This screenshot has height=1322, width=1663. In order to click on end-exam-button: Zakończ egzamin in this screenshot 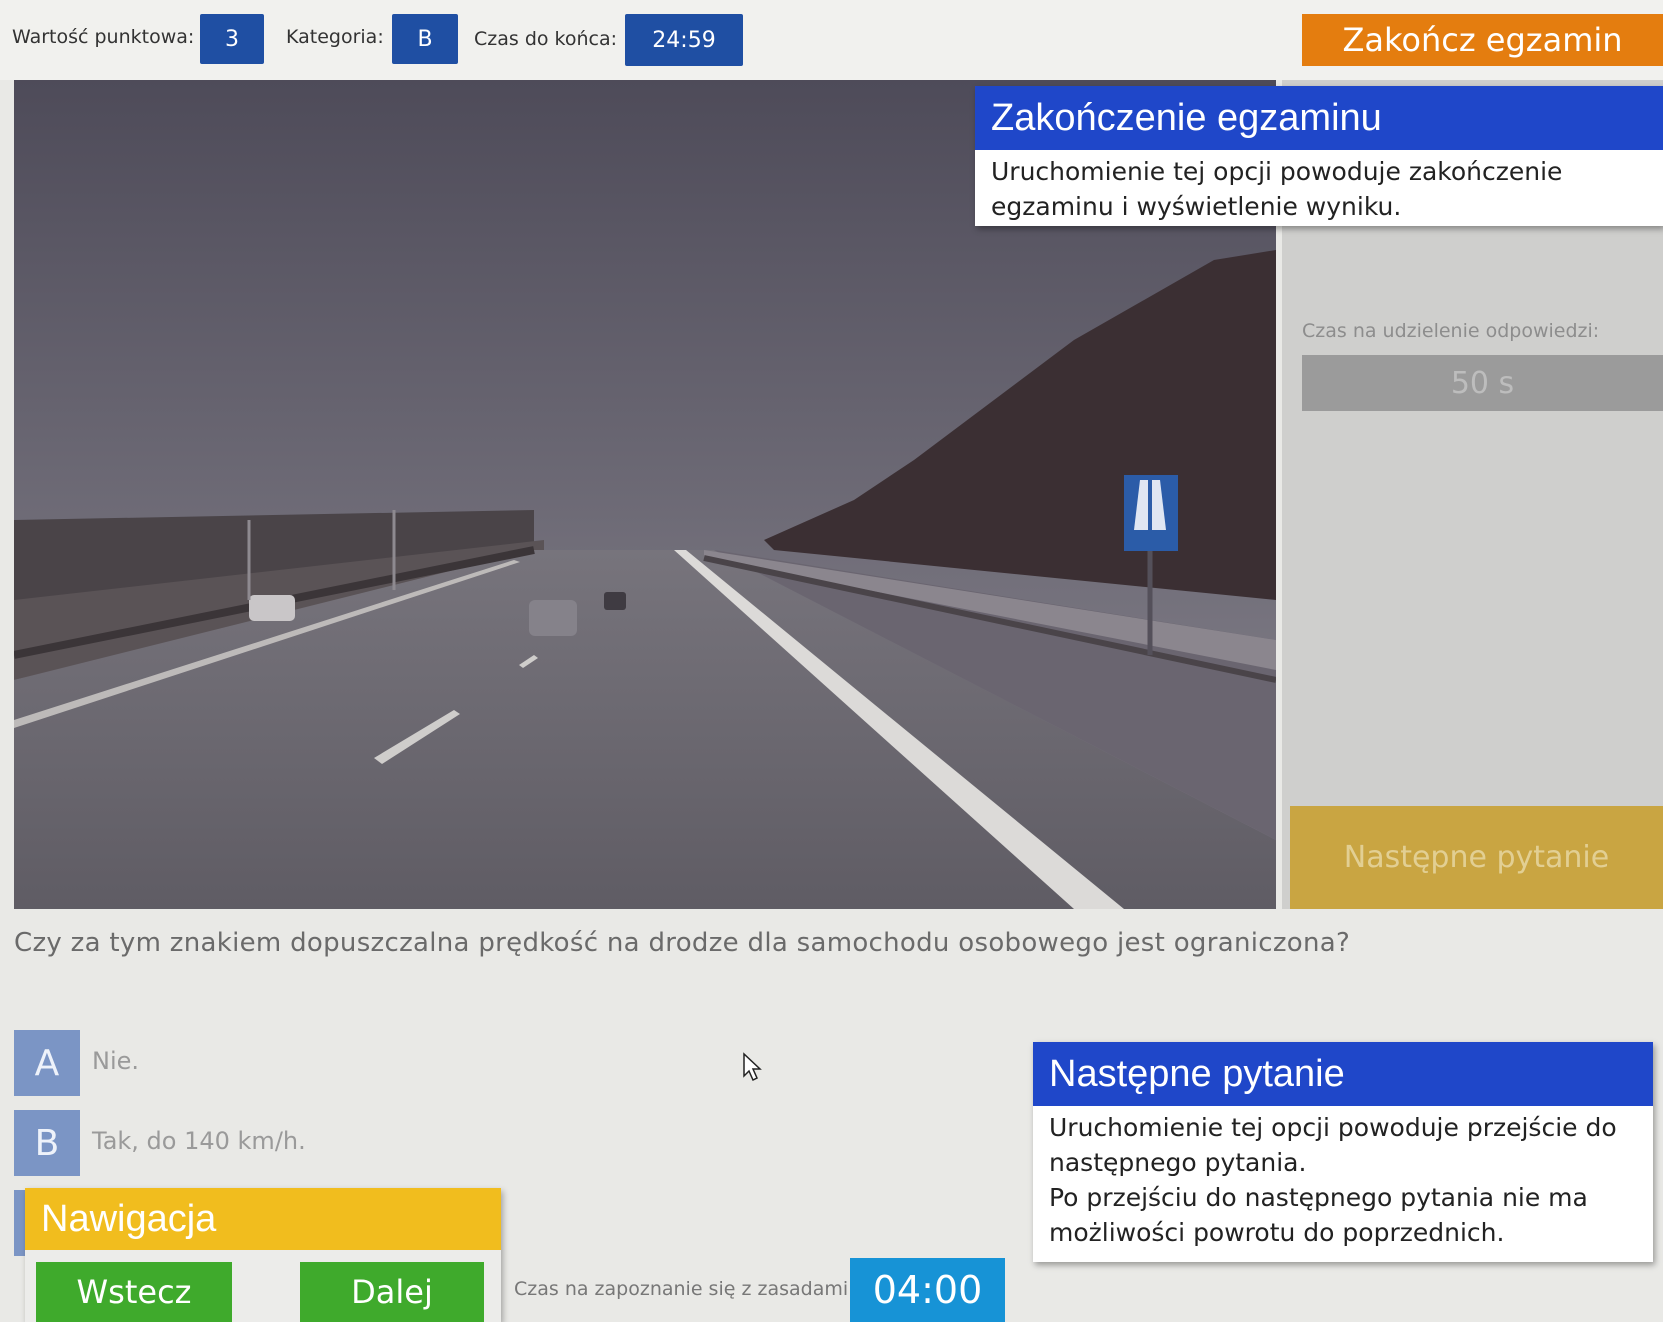, I will do `click(1482, 40)`.